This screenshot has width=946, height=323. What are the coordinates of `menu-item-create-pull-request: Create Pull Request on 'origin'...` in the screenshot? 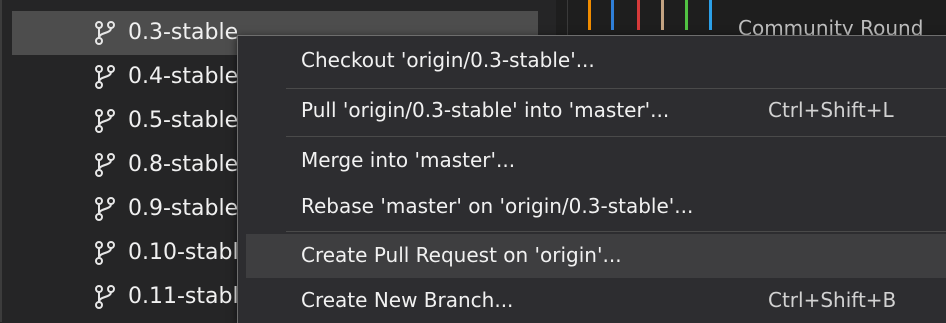 It's located at (596, 256).